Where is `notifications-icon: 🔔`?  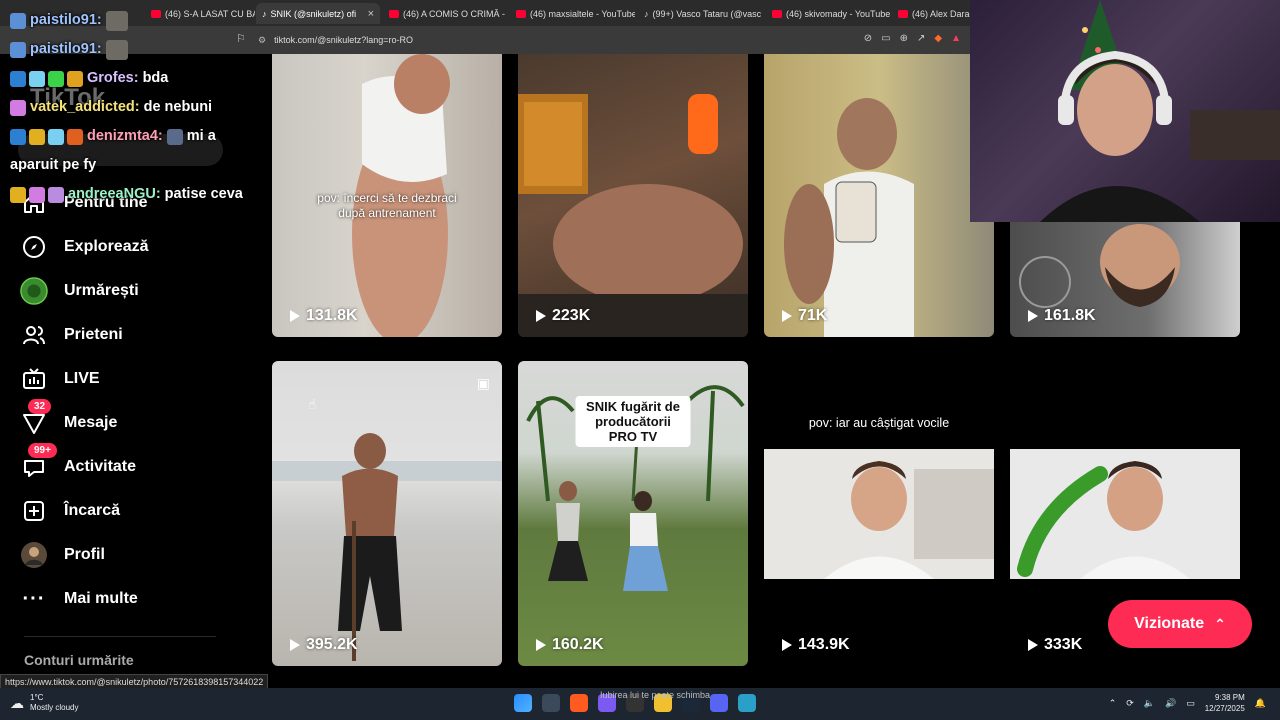 notifications-icon: 🔔 is located at coordinates (1260, 703).